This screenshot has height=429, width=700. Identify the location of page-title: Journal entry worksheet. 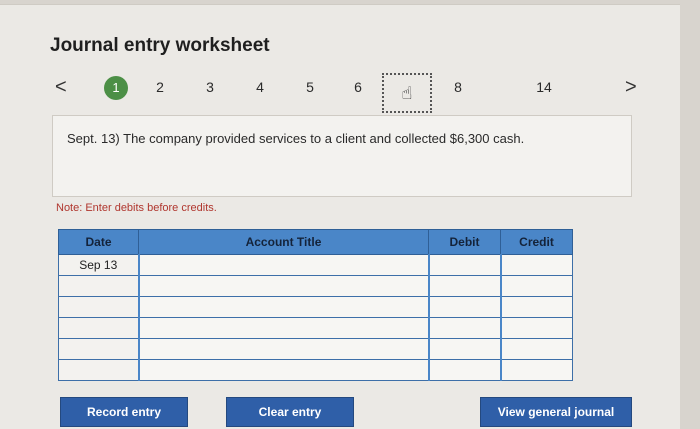
(160, 45).